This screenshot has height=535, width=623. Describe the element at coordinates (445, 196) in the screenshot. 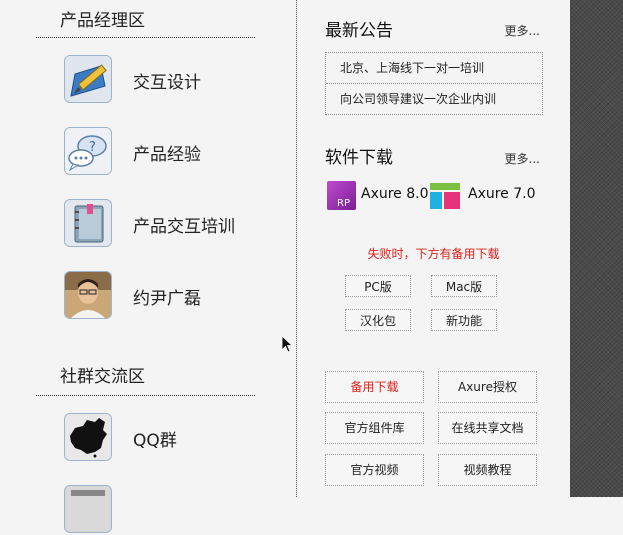

I see `axure-7-logo` at that location.